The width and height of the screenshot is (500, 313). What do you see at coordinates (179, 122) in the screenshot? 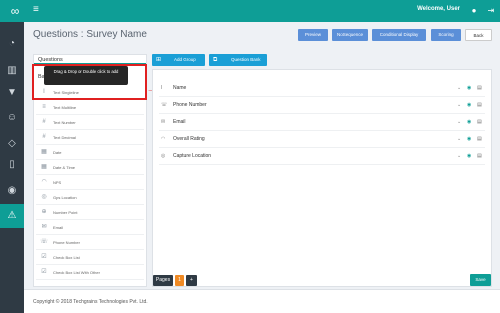
I see `question-label: Email` at bounding box center [179, 122].